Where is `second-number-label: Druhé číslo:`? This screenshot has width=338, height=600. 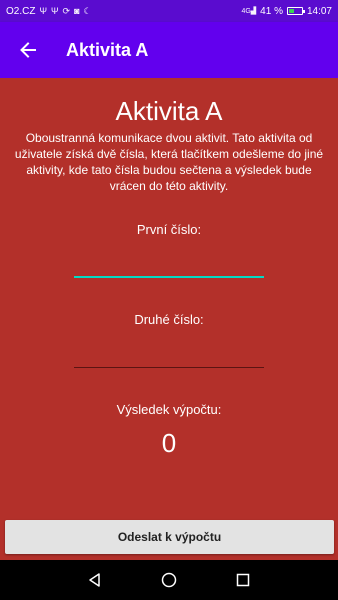
second-number-label: Druhé číslo: is located at coordinates (169, 319).